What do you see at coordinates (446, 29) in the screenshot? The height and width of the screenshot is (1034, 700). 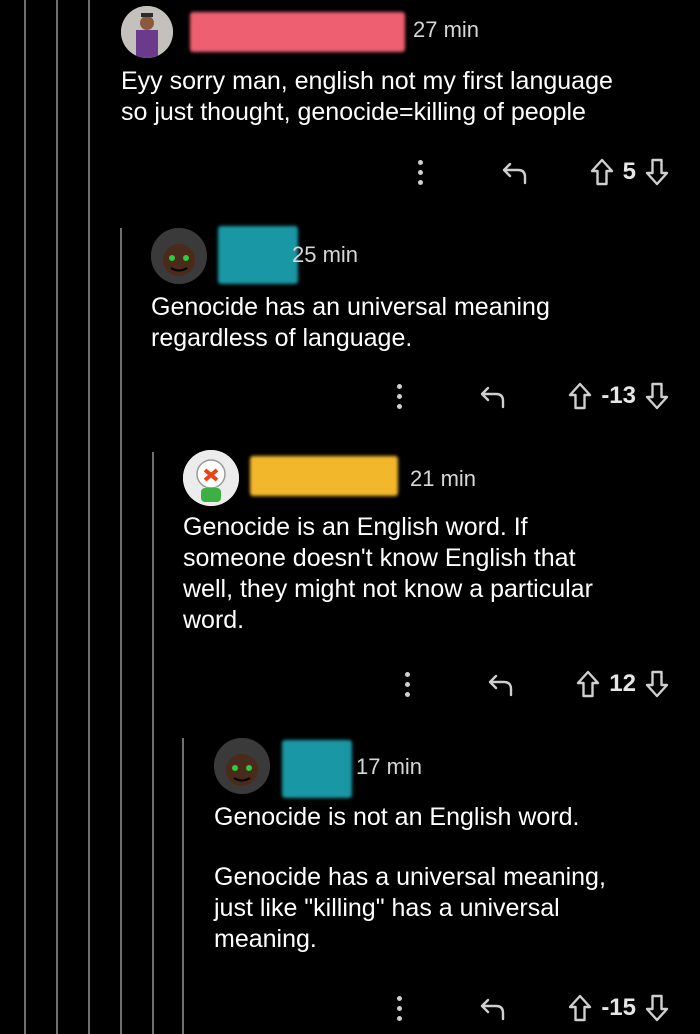 I see `timestamp: 27 min` at bounding box center [446, 29].